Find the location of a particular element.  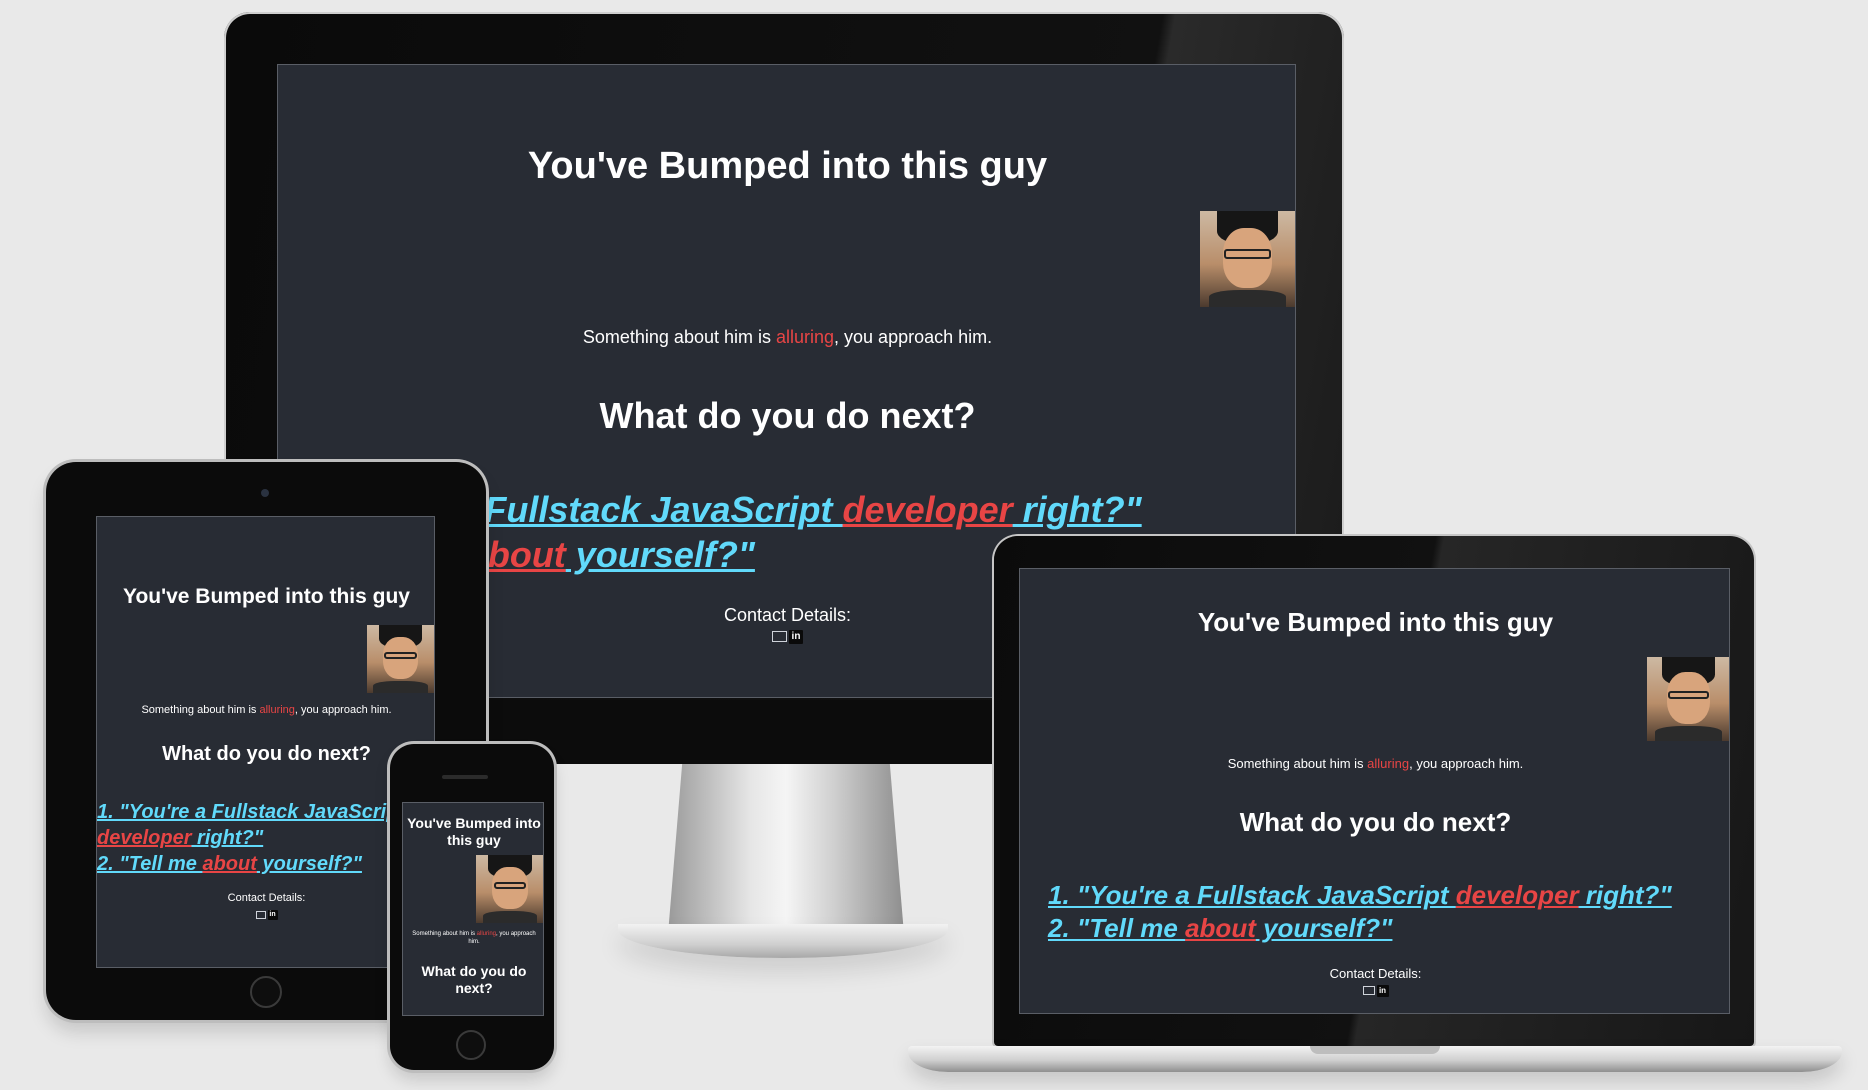

monitor-stand-foot is located at coordinates (783, 941).